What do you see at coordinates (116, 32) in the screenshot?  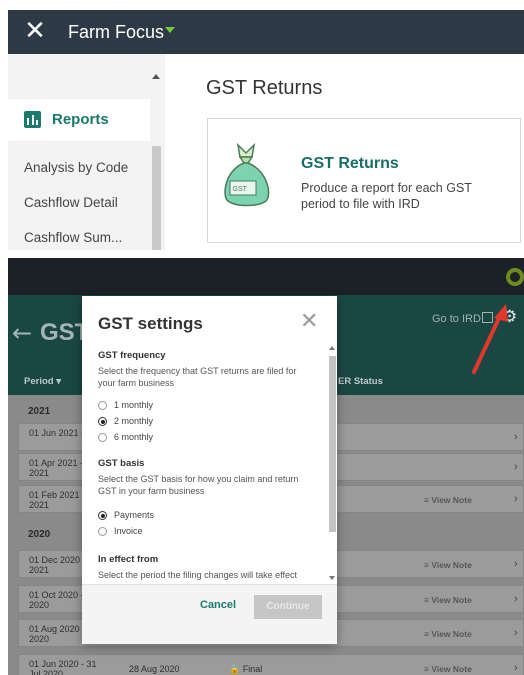 I see `app-name-dropdown: Farm Focus` at bounding box center [116, 32].